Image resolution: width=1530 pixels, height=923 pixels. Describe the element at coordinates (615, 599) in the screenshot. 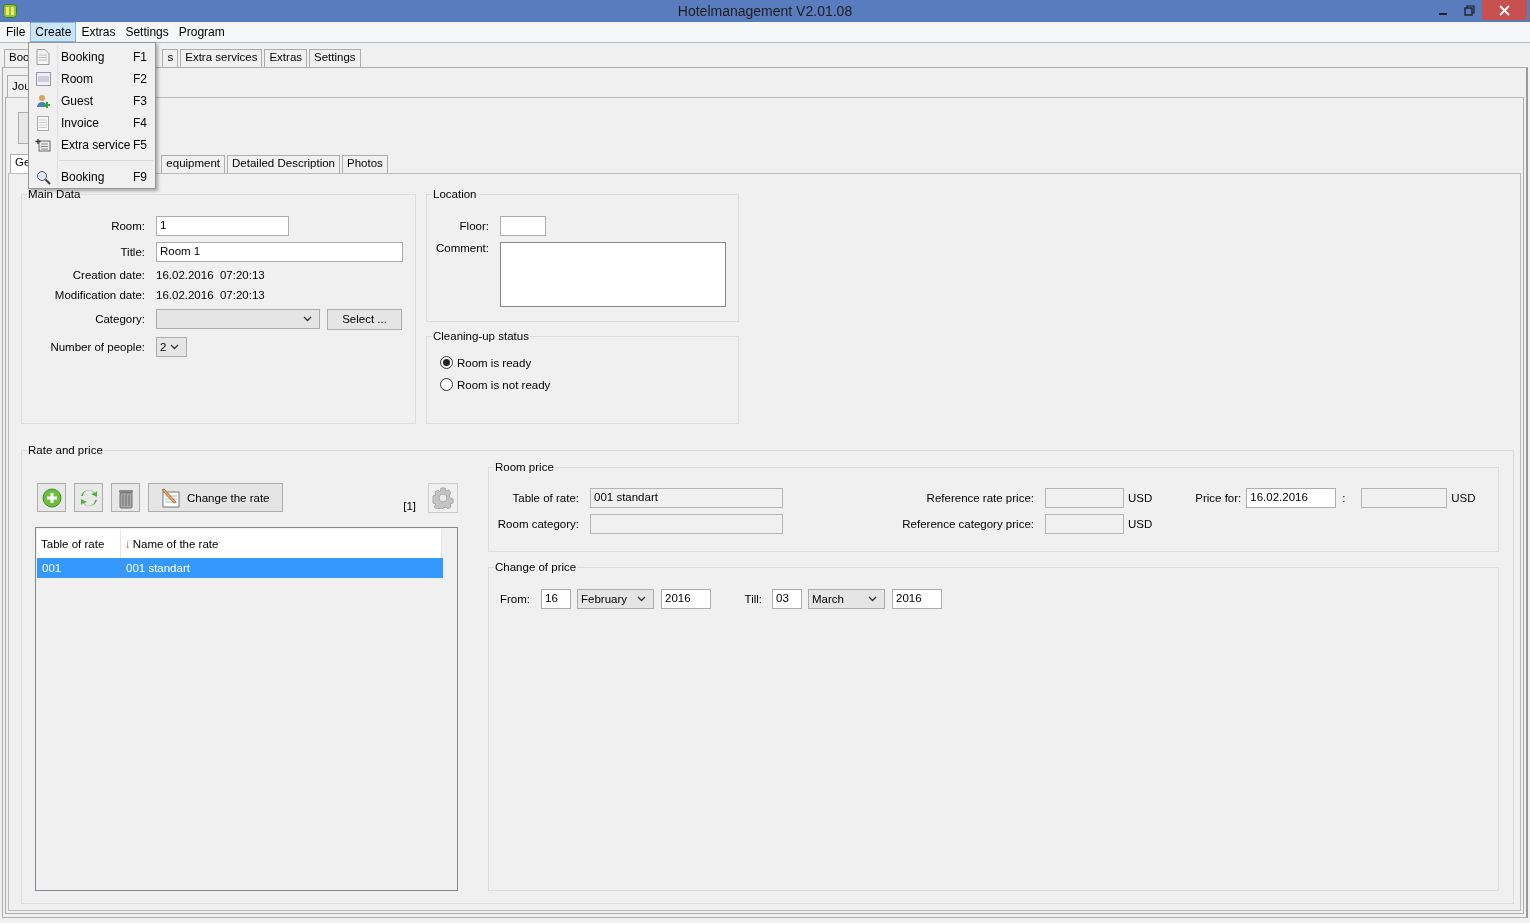

I see `month-dropdown: February` at that location.